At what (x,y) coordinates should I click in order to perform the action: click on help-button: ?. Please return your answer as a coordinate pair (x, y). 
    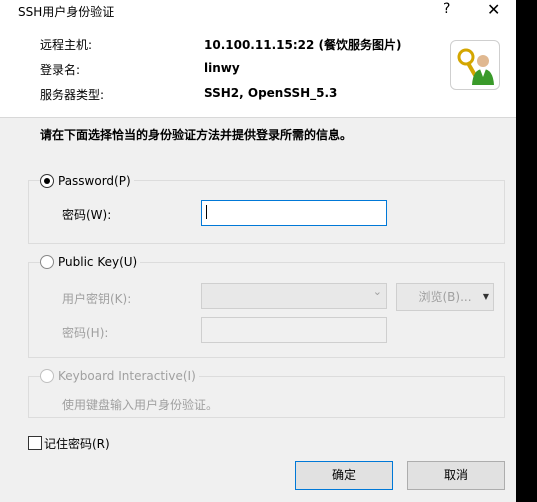
    Looking at the image, I should click on (446, 9).